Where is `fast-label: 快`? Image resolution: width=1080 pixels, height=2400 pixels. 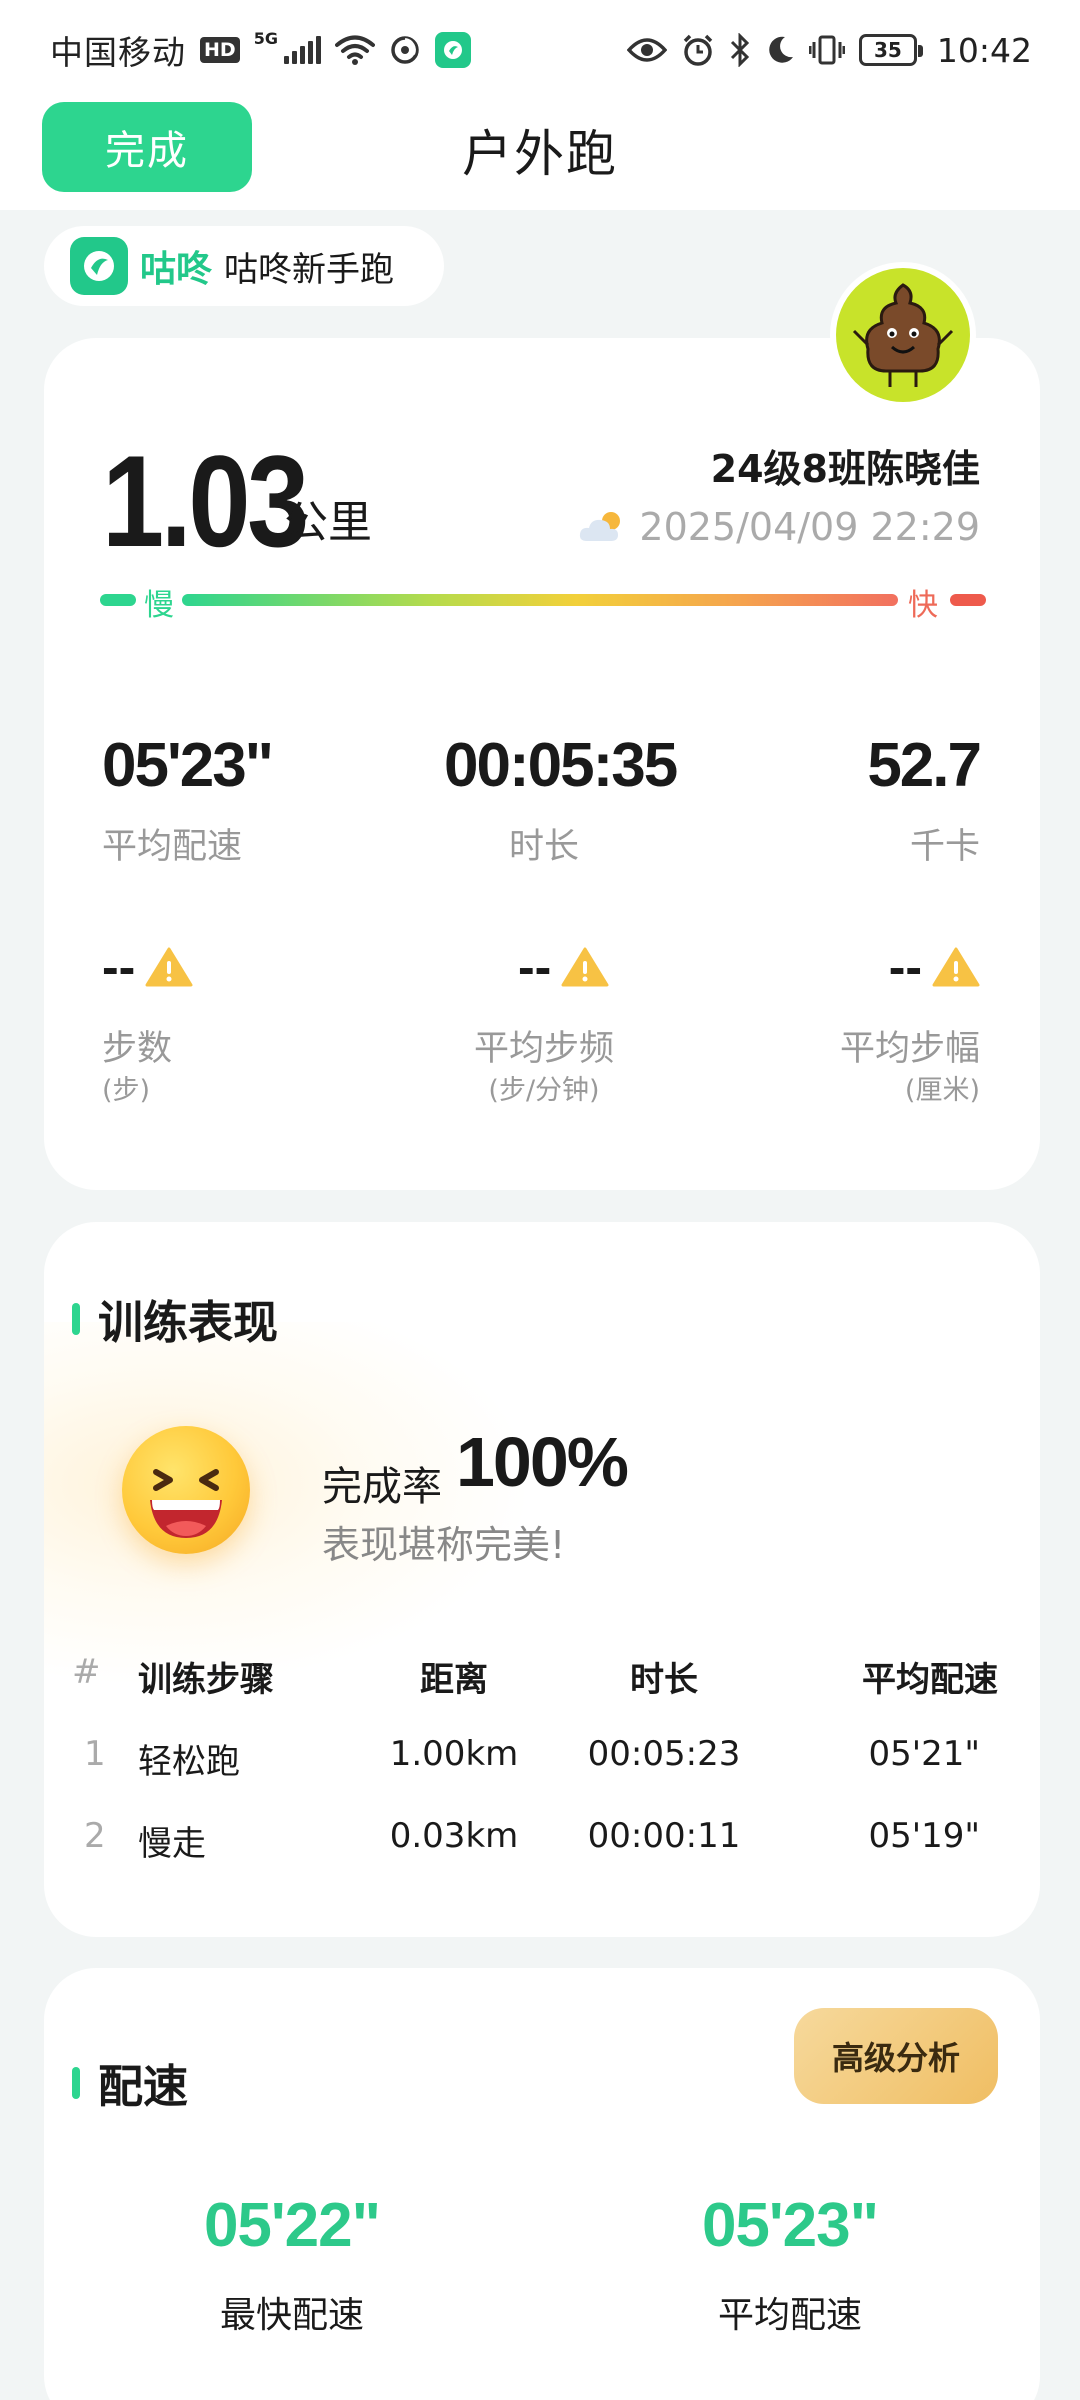
fast-label: 快 is located at coordinates (923, 605).